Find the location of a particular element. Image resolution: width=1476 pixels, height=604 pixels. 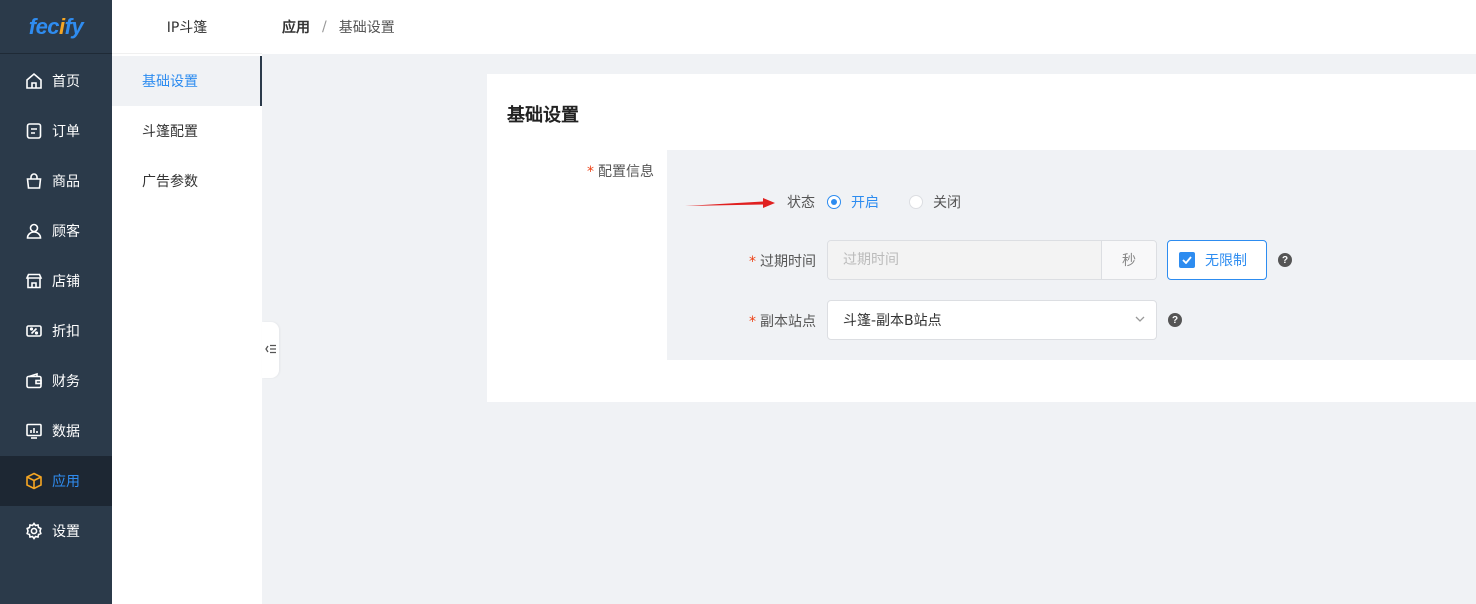

nav-label: 财务 is located at coordinates (66, 382).